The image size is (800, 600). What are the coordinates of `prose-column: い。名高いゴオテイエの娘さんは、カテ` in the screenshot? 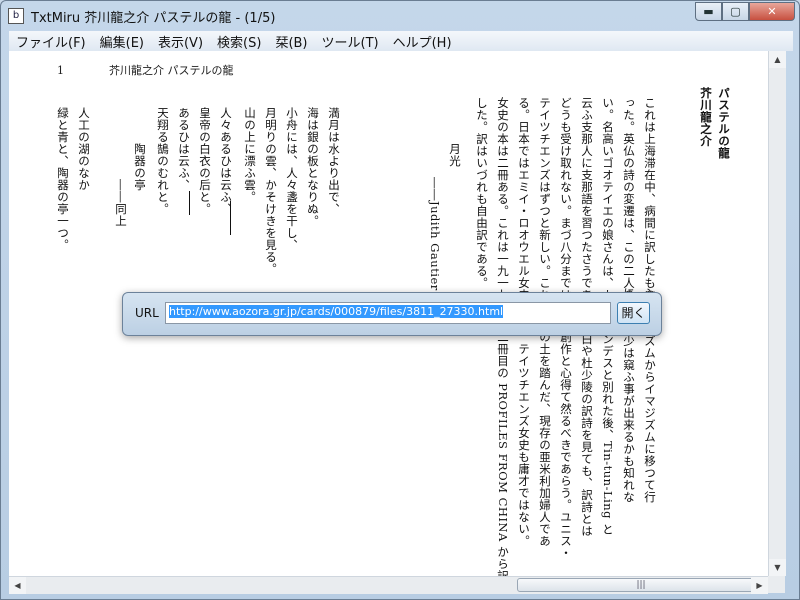 It's located at (608, 205).